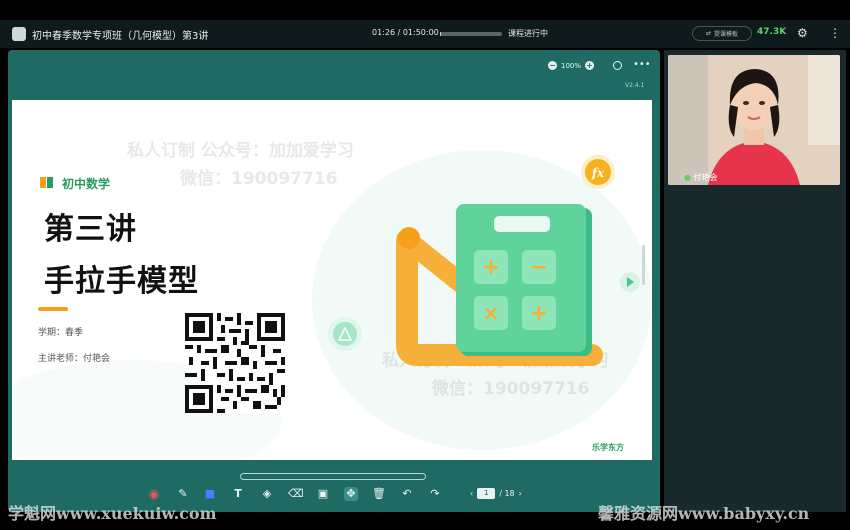  I want to click on redo-icon: ↷, so click(435, 494).